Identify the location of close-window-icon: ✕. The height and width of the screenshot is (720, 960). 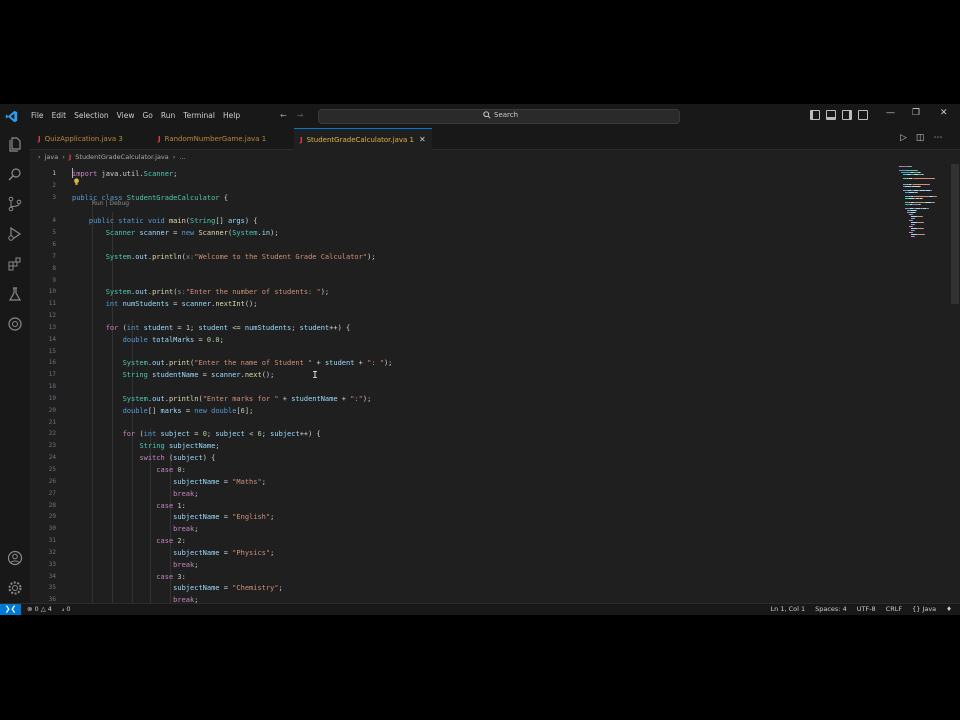
(944, 113).